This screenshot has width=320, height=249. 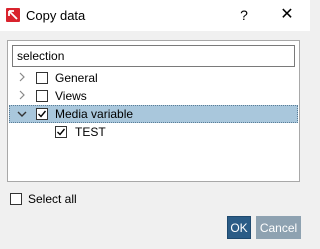 I want to click on checkbox-views, so click(x=42, y=96).